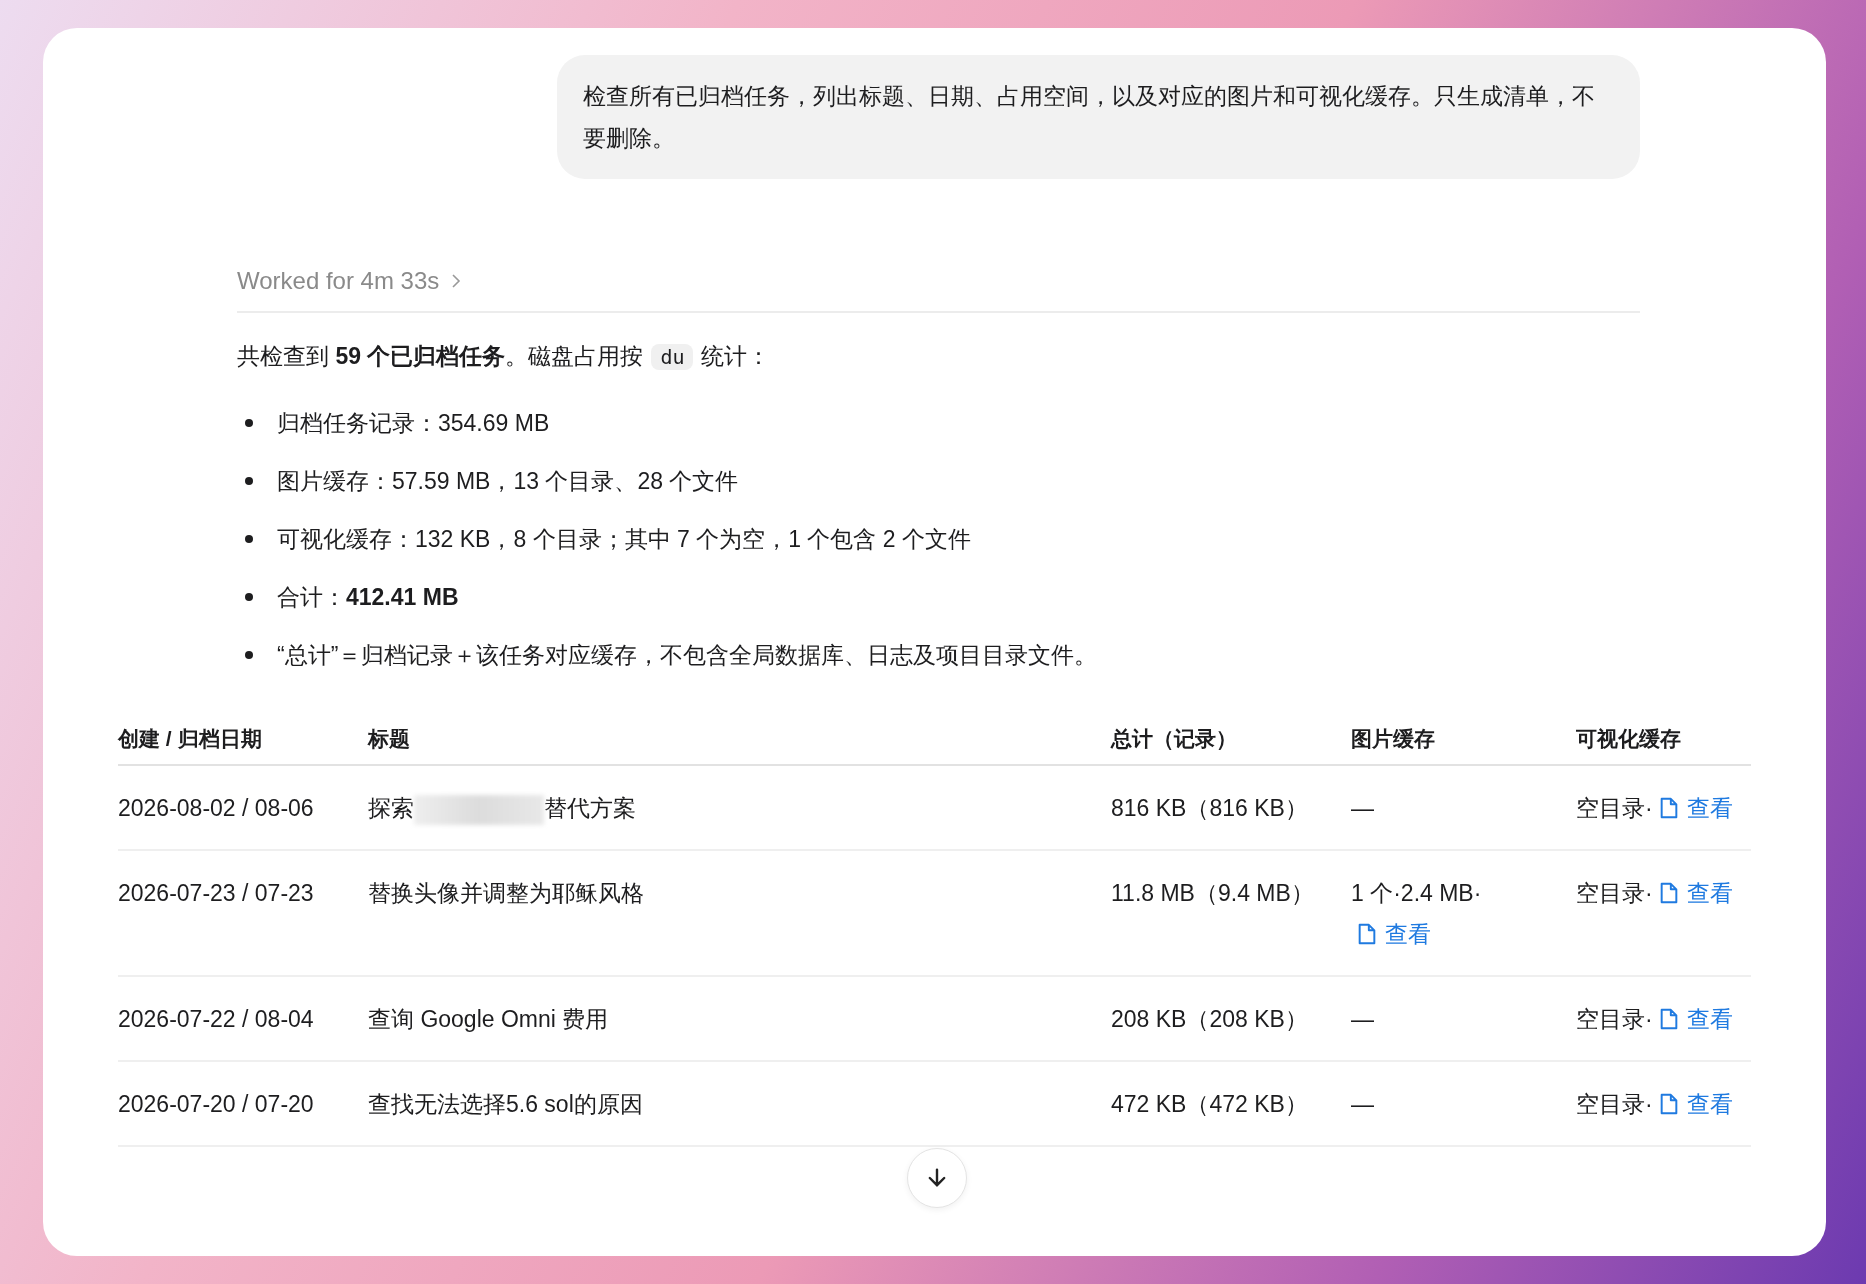  What do you see at coordinates (216, 1019) in the screenshot?
I see `table-cell-text: 2026-07-22 / 08-04` at bounding box center [216, 1019].